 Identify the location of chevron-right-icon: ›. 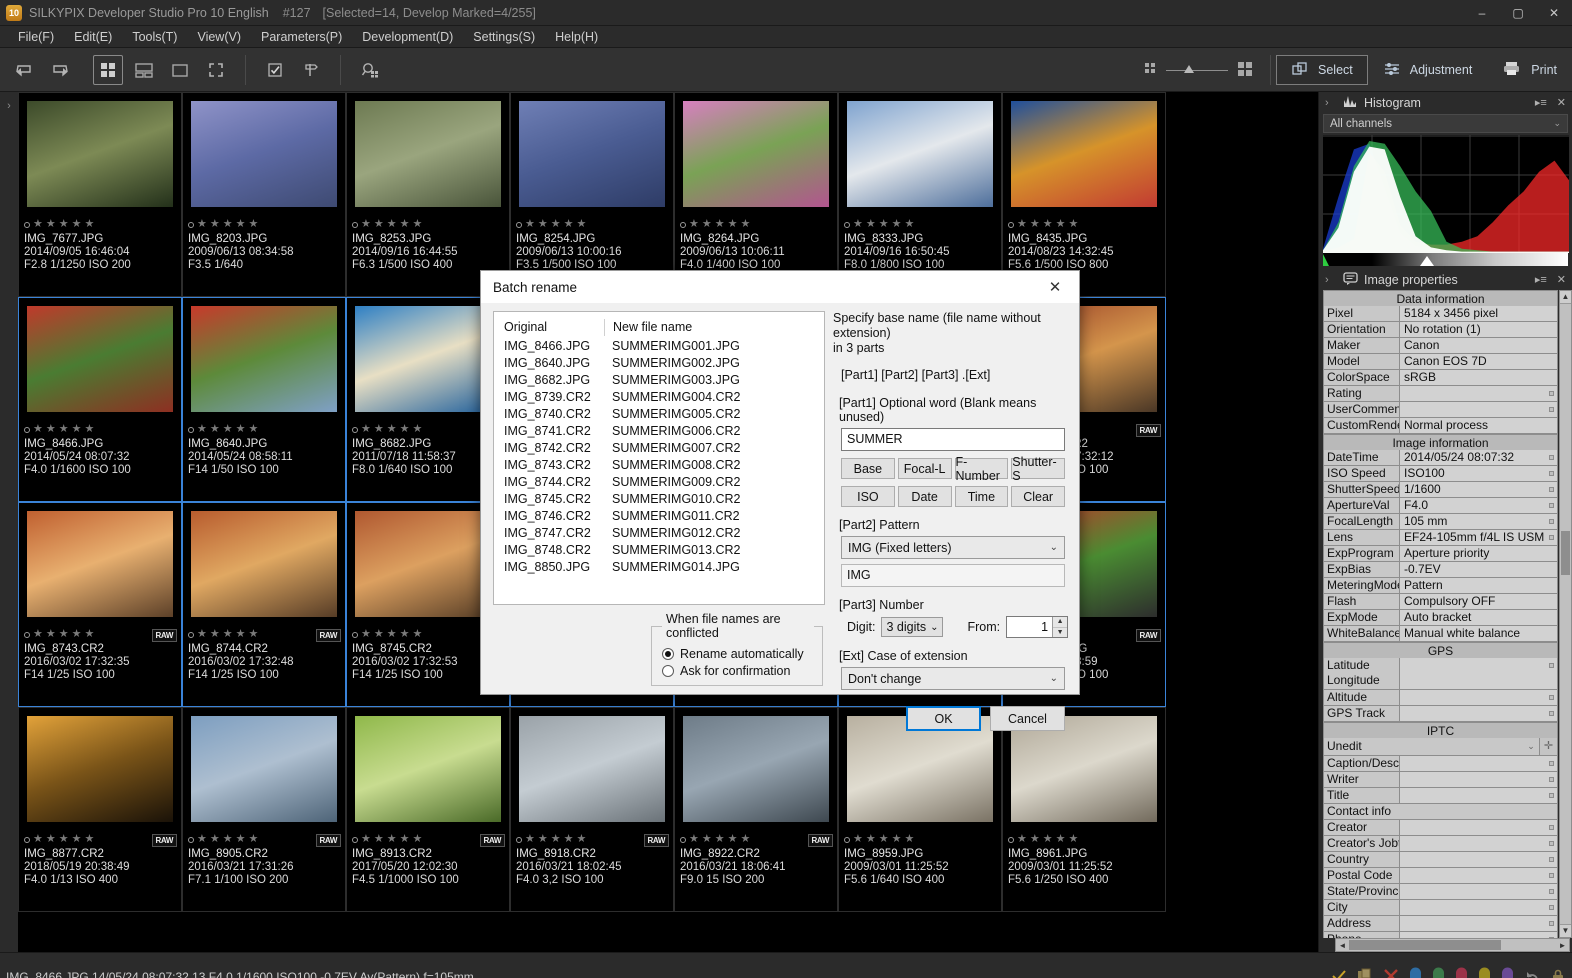
(1331, 103).